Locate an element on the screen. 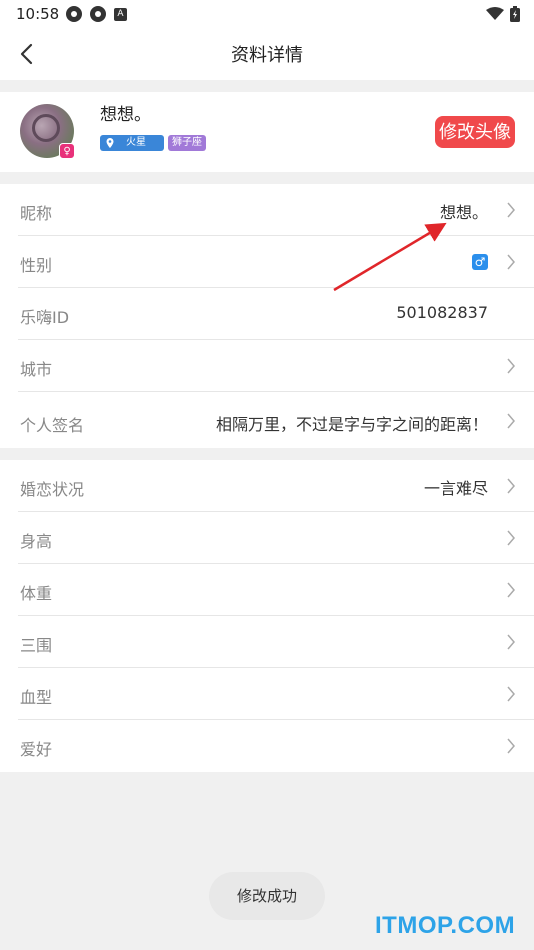  battery-icon is located at coordinates (515, 14).